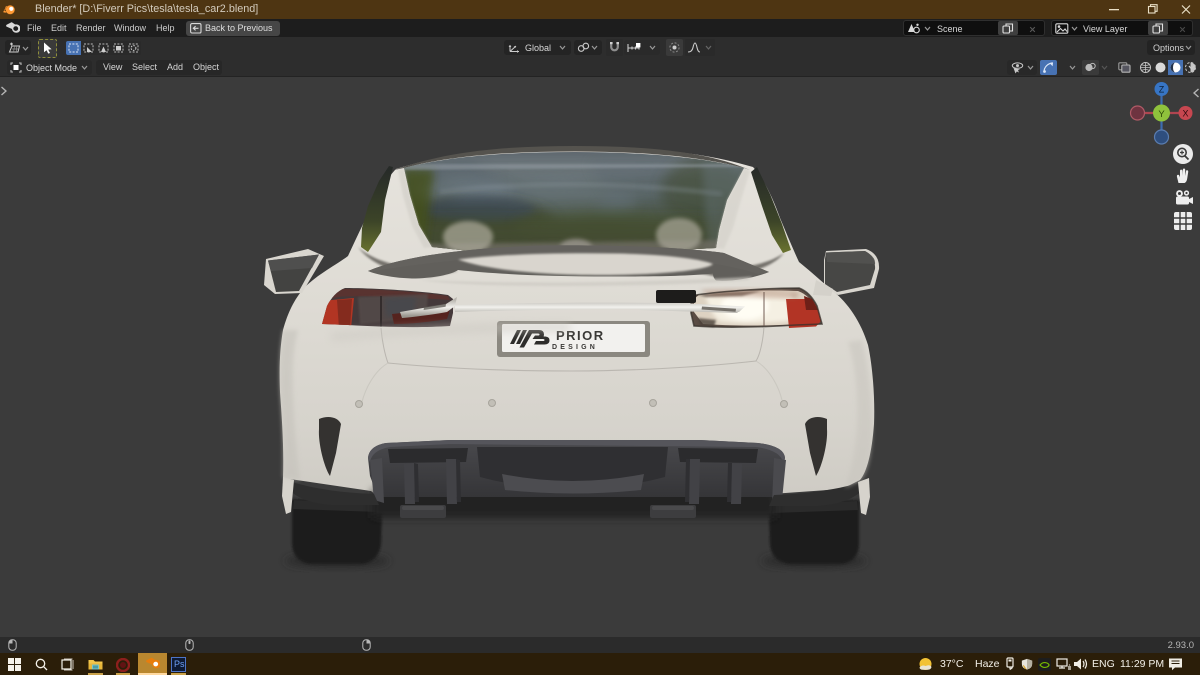  I want to click on svg-text: X, so click(1185, 114).